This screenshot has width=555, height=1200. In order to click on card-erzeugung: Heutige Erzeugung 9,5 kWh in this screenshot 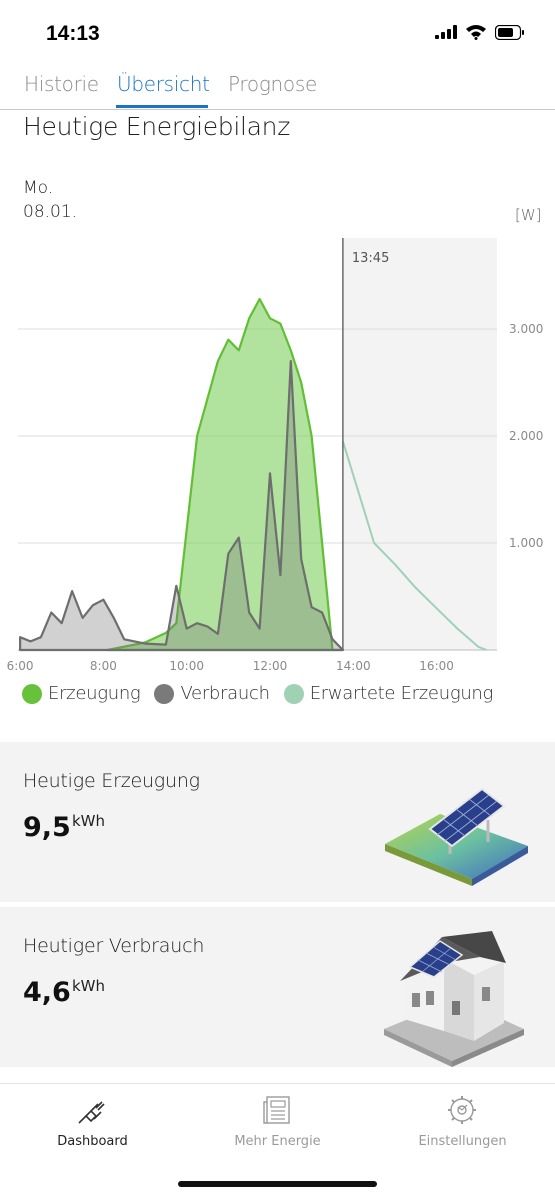, I will do `click(277, 822)`.